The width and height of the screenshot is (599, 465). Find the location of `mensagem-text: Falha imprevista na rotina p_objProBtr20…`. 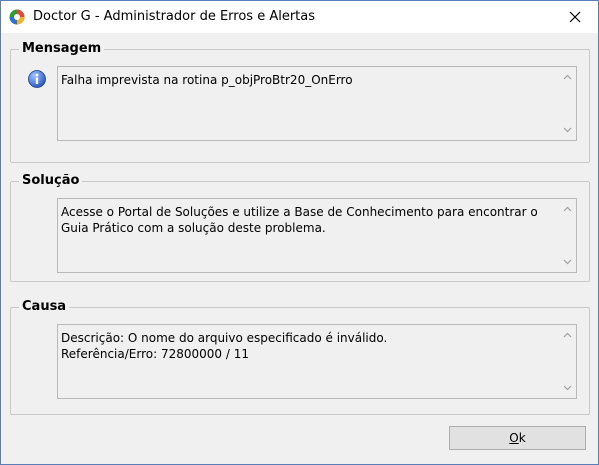

mensagem-text: Falha imprevista na rotina p_objProBtr20… is located at coordinates (207, 80).